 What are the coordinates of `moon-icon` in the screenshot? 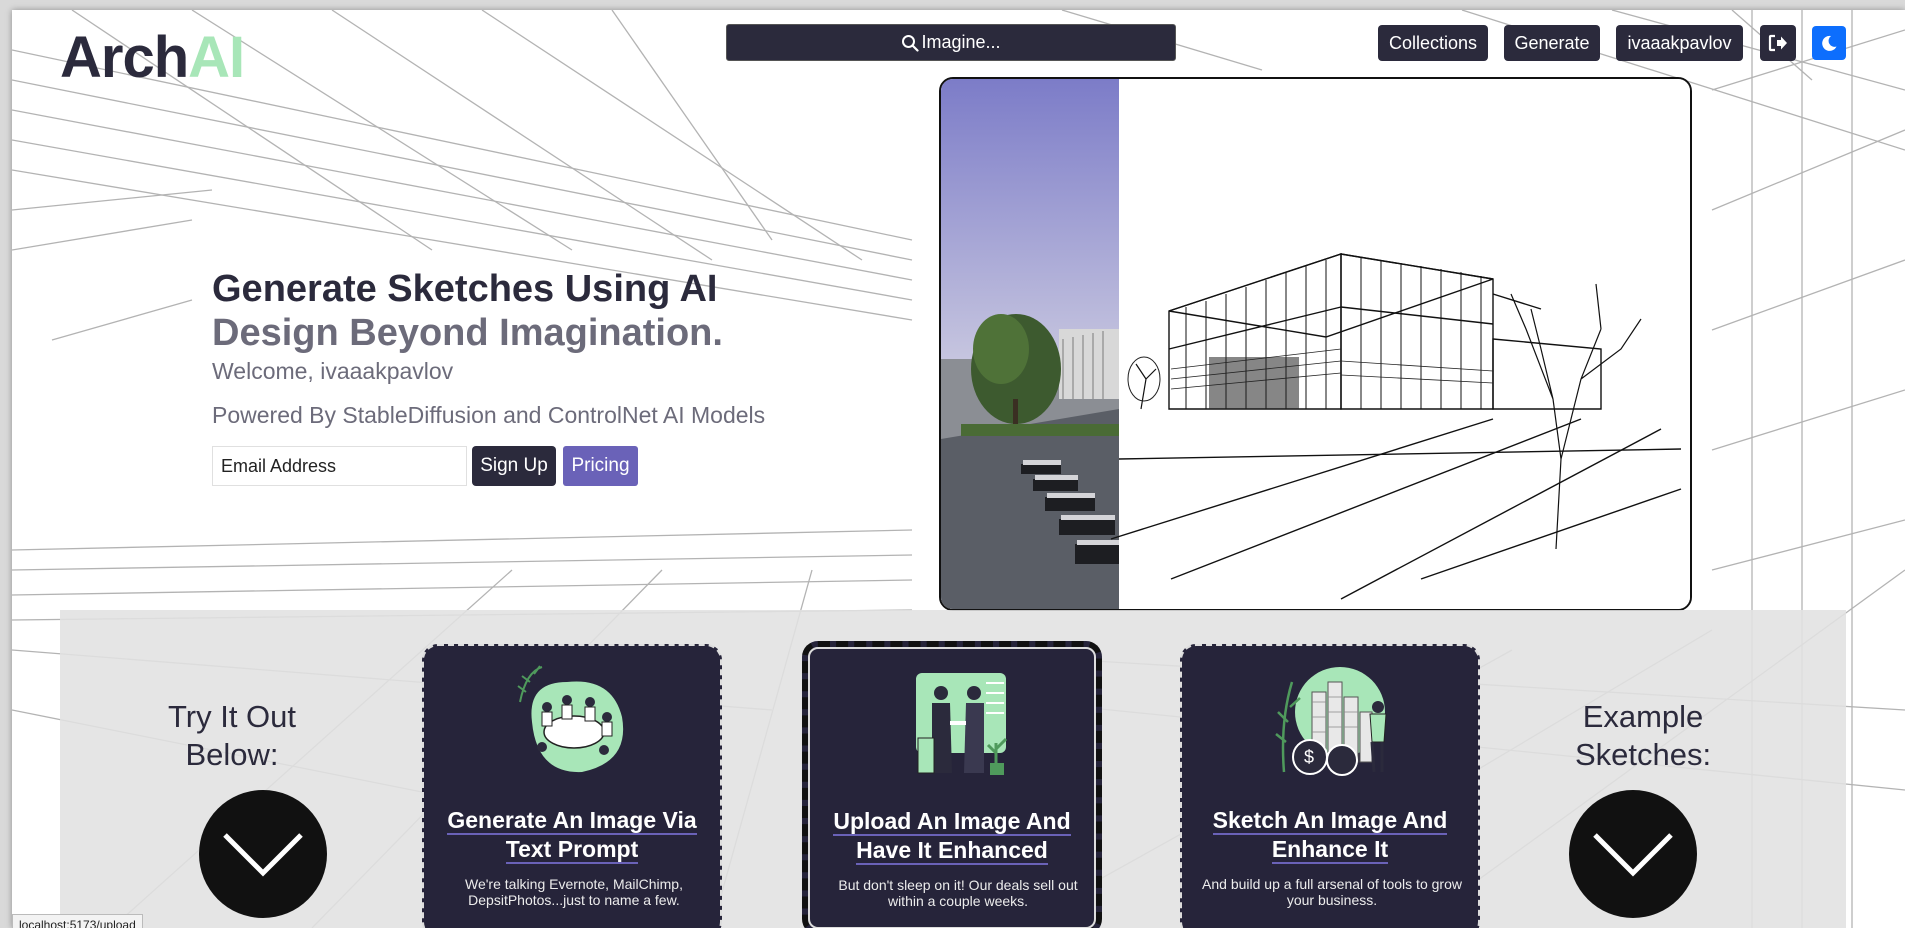 It's located at (1829, 43).